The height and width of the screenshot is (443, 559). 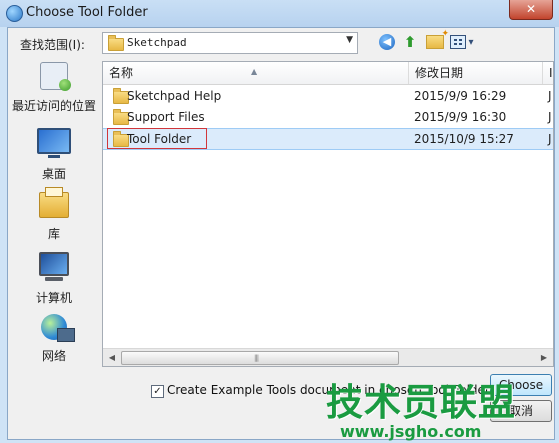 I want to click on close-button: ✕, so click(x=531, y=10).